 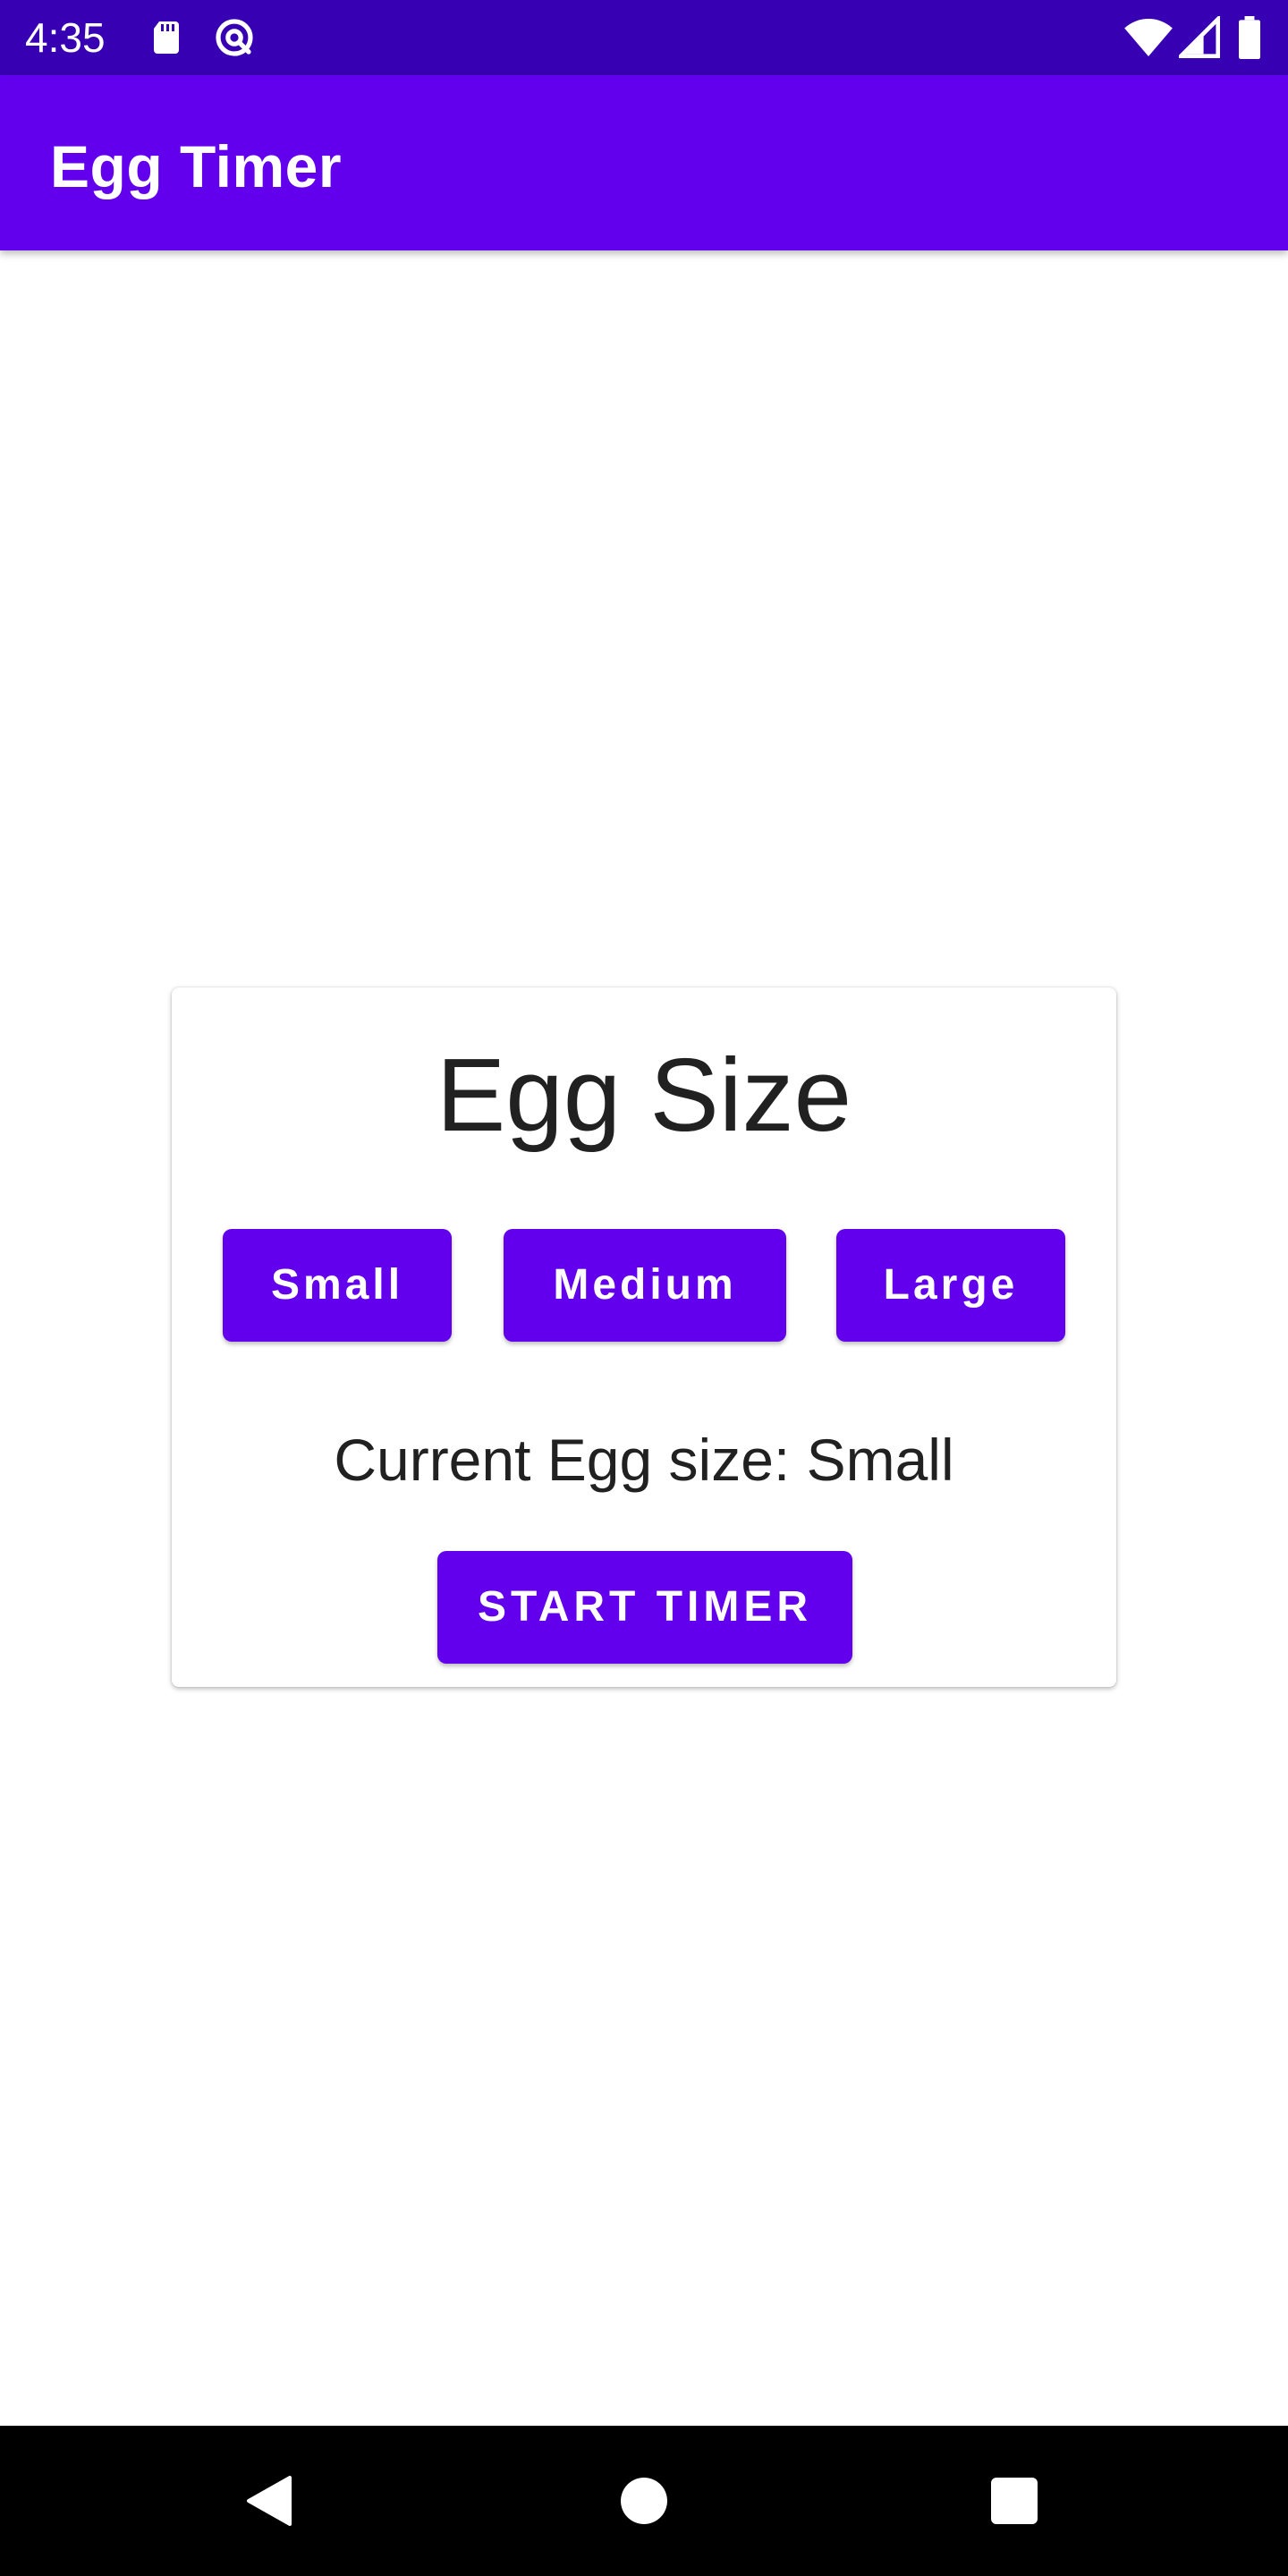 I want to click on start-timer-button: START TIMER, so click(x=644, y=1607).